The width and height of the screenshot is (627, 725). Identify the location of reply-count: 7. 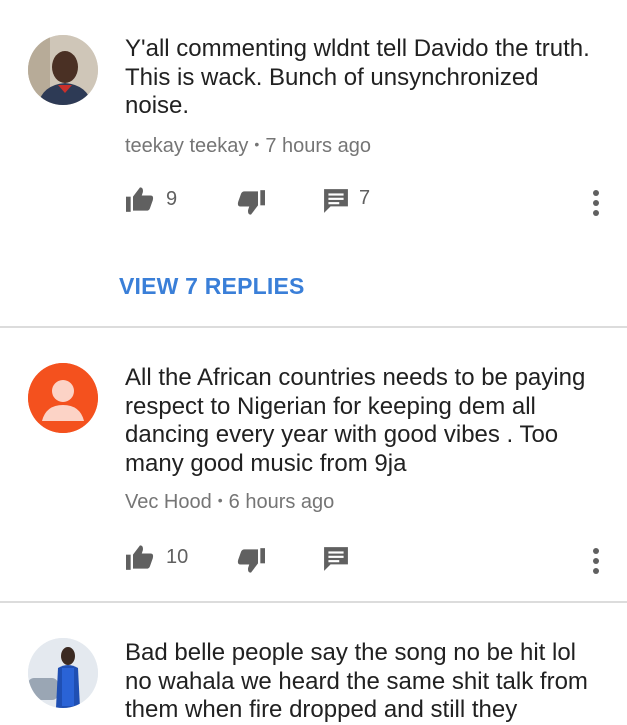
(365, 197).